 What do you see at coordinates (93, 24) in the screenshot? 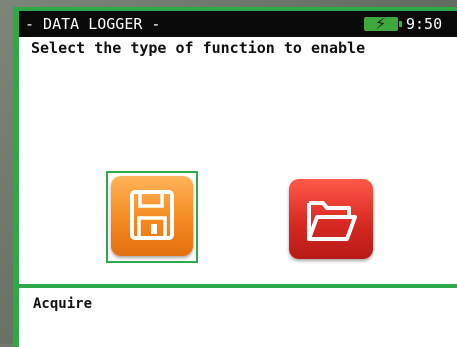
I see `app-title: - DATA LOGGER -` at bounding box center [93, 24].